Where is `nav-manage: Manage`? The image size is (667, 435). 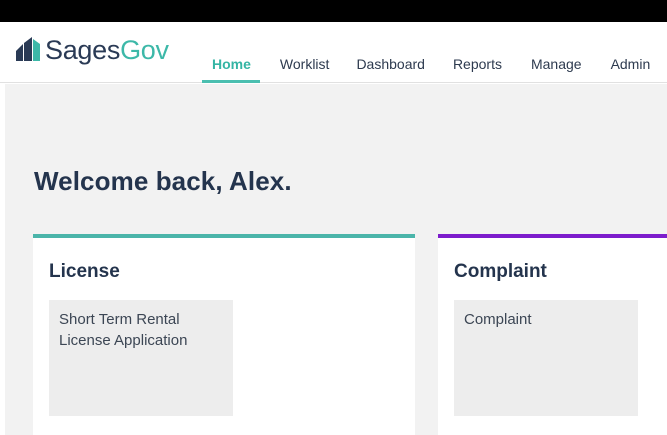
nav-manage: Manage is located at coordinates (556, 63).